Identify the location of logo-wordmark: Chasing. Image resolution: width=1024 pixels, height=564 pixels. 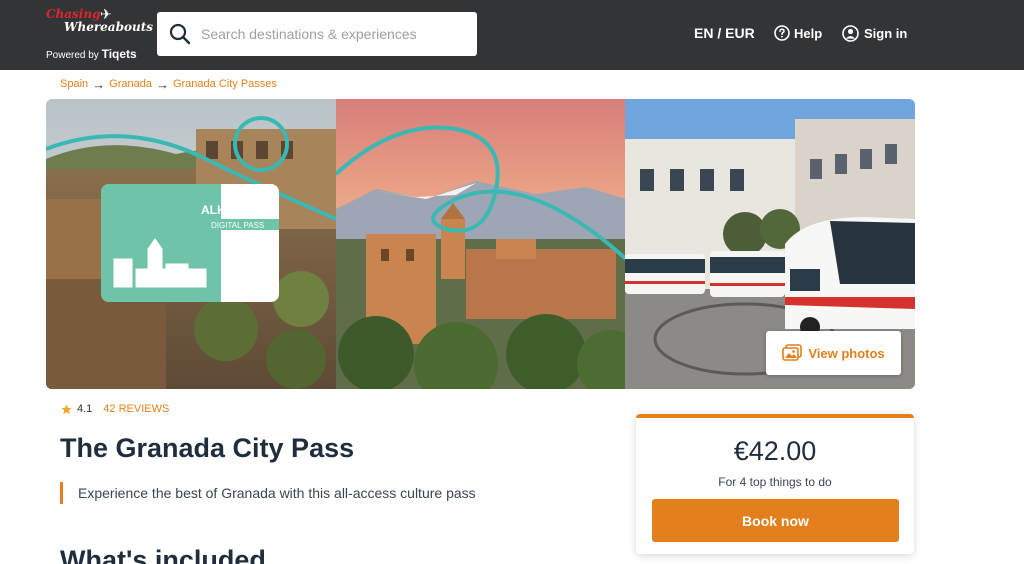
(73, 14).